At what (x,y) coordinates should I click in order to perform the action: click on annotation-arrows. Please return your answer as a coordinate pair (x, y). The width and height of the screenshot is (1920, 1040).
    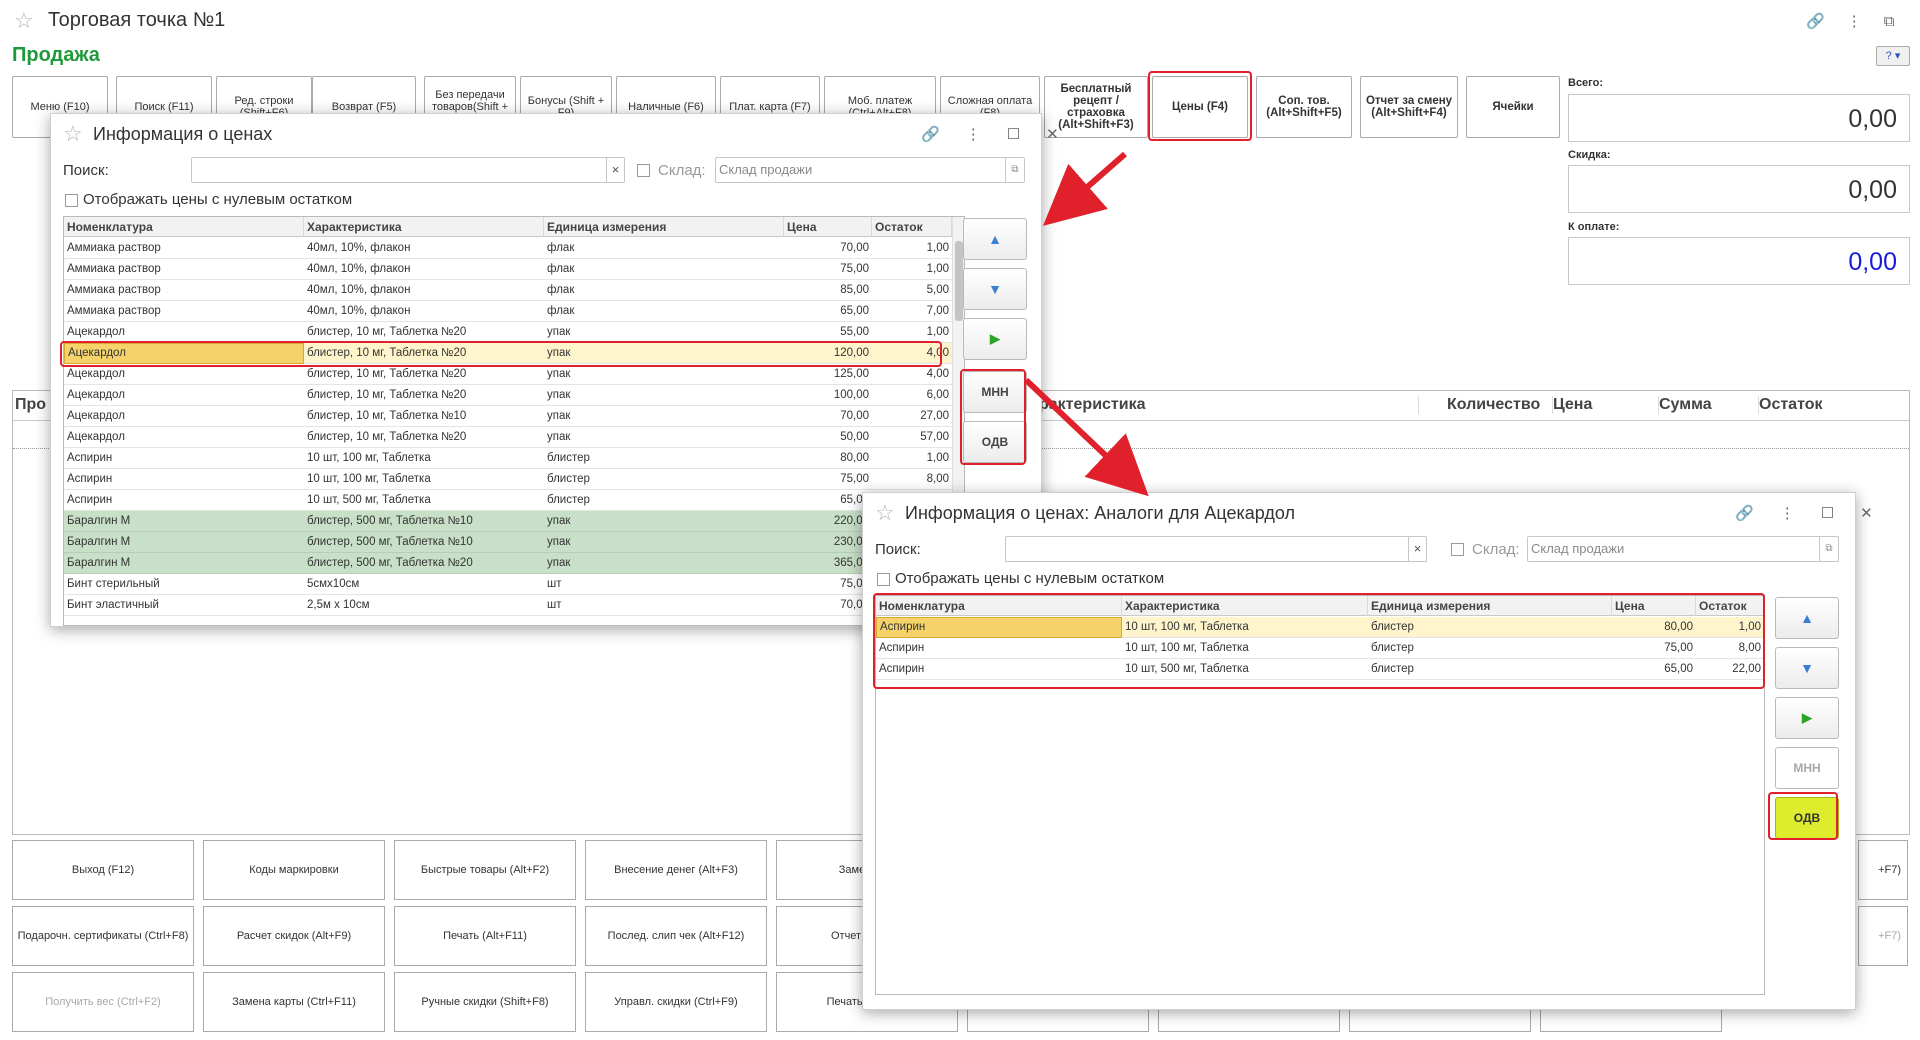
    Looking at the image, I should click on (1086, 324).